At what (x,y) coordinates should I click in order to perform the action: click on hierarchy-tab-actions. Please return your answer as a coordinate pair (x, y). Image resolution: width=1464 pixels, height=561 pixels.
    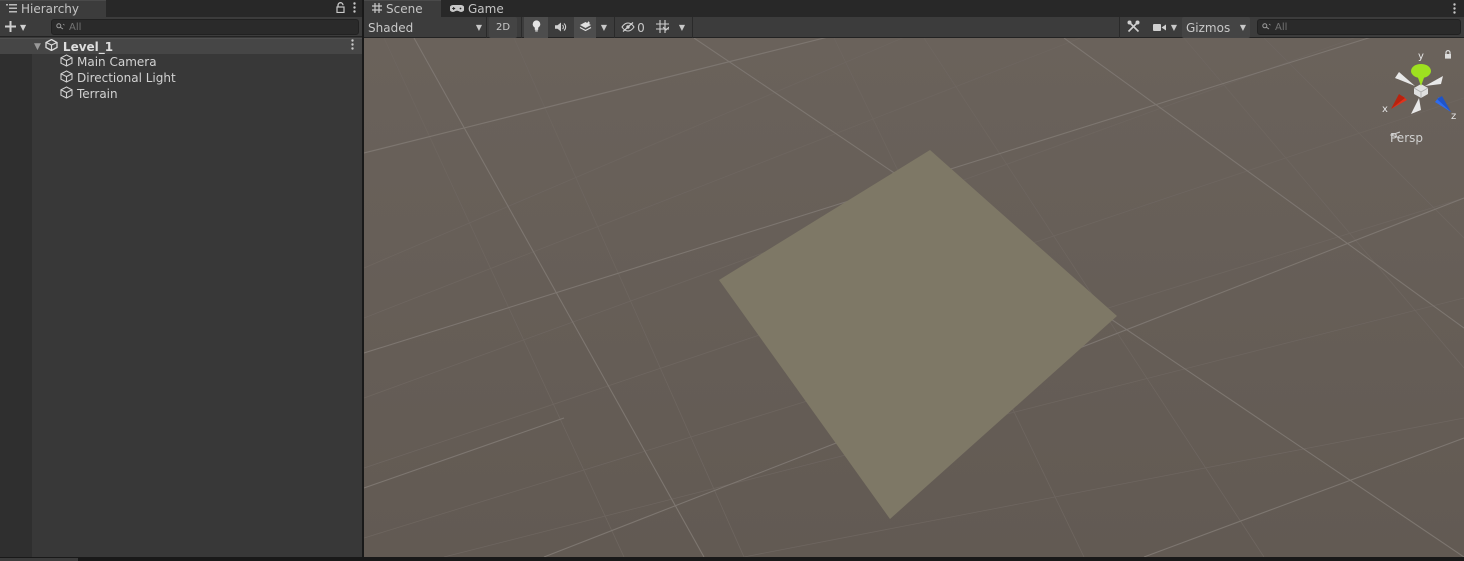
    Looking at the image, I should click on (346, 8).